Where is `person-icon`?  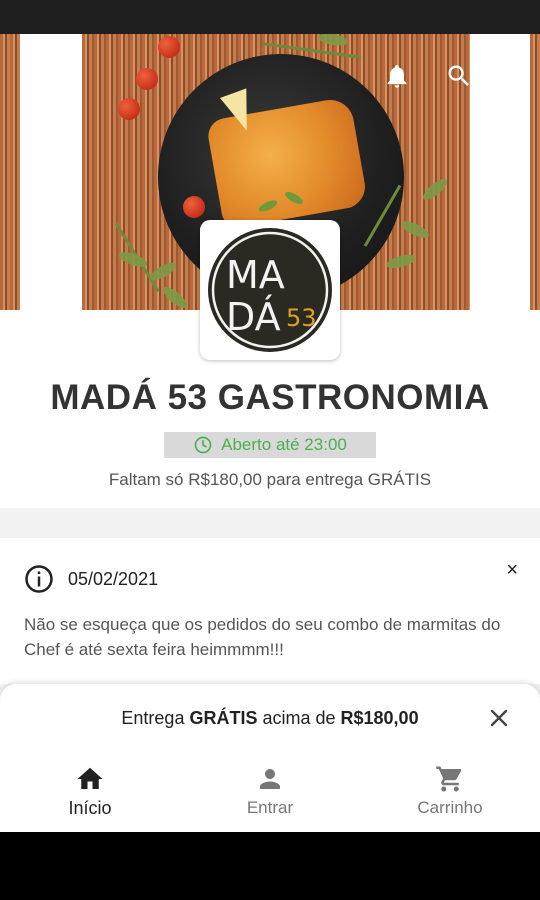
person-icon is located at coordinates (270, 779).